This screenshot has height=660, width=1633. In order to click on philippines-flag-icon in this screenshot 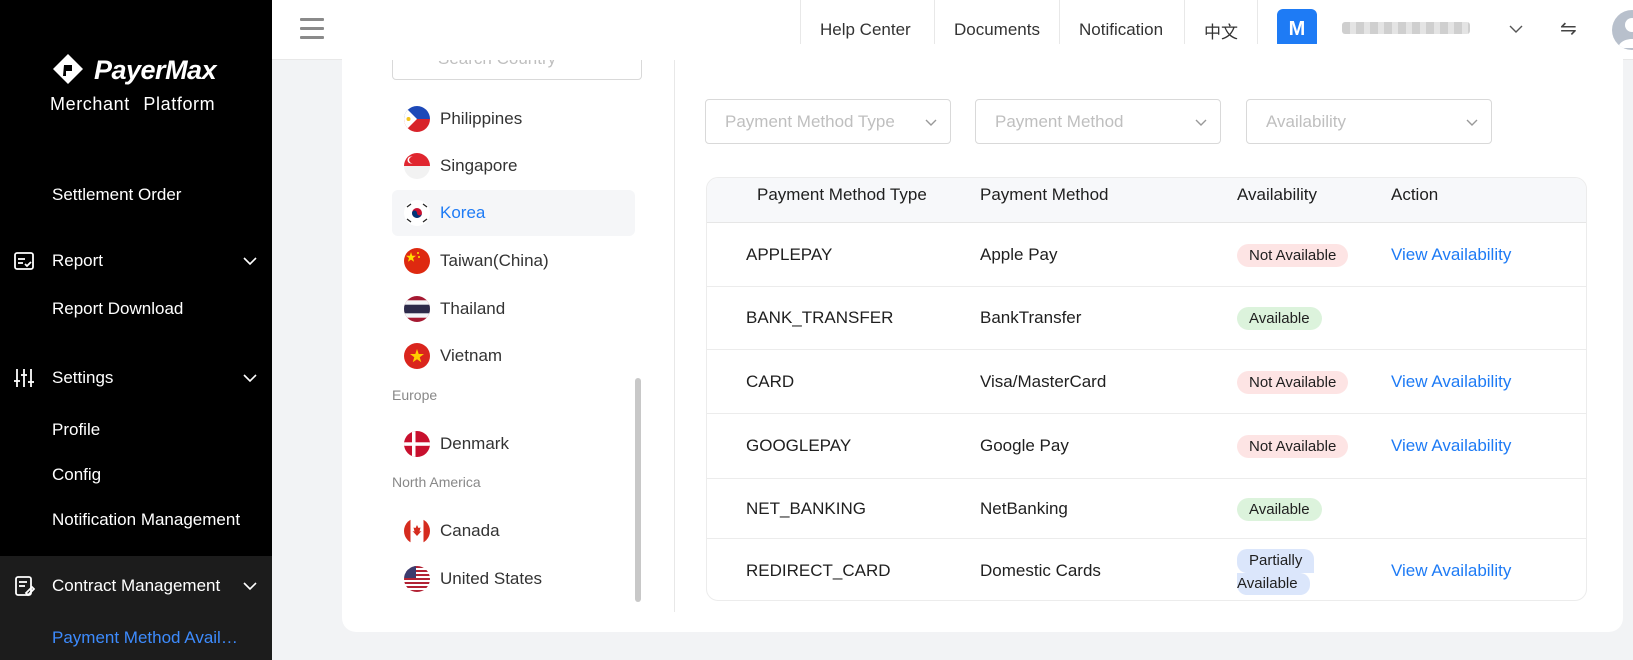, I will do `click(417, 119)`.